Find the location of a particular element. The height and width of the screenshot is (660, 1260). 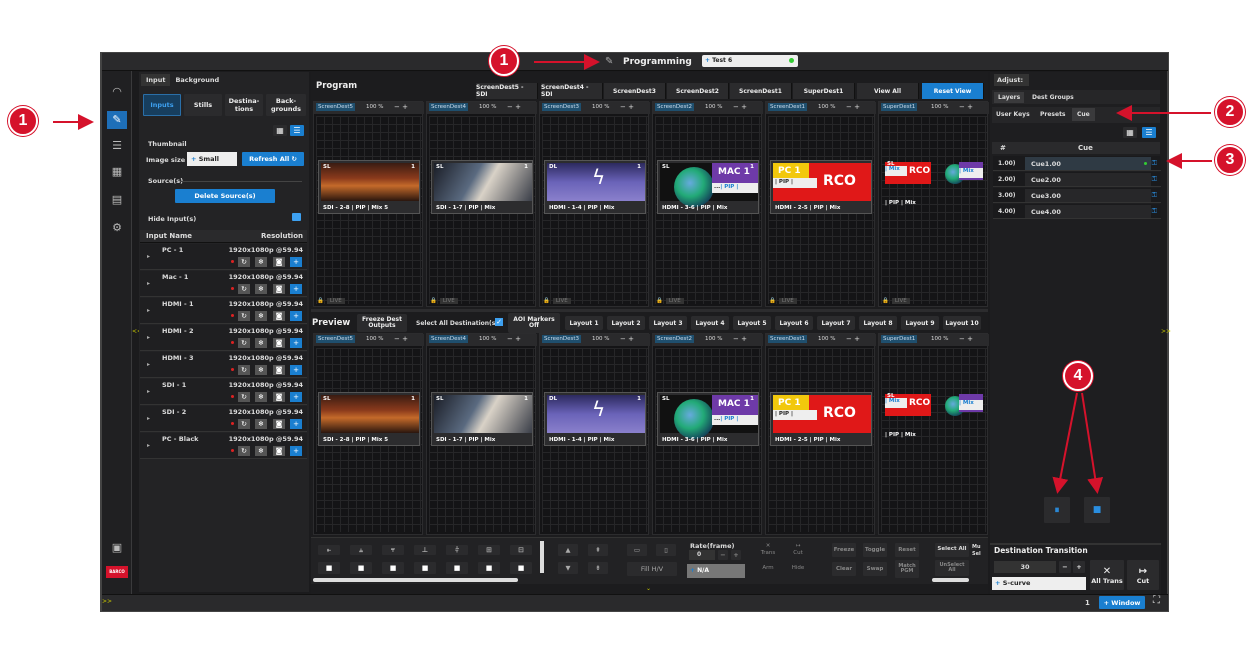

arm-button: Arm is located at coordinates (768, 568).